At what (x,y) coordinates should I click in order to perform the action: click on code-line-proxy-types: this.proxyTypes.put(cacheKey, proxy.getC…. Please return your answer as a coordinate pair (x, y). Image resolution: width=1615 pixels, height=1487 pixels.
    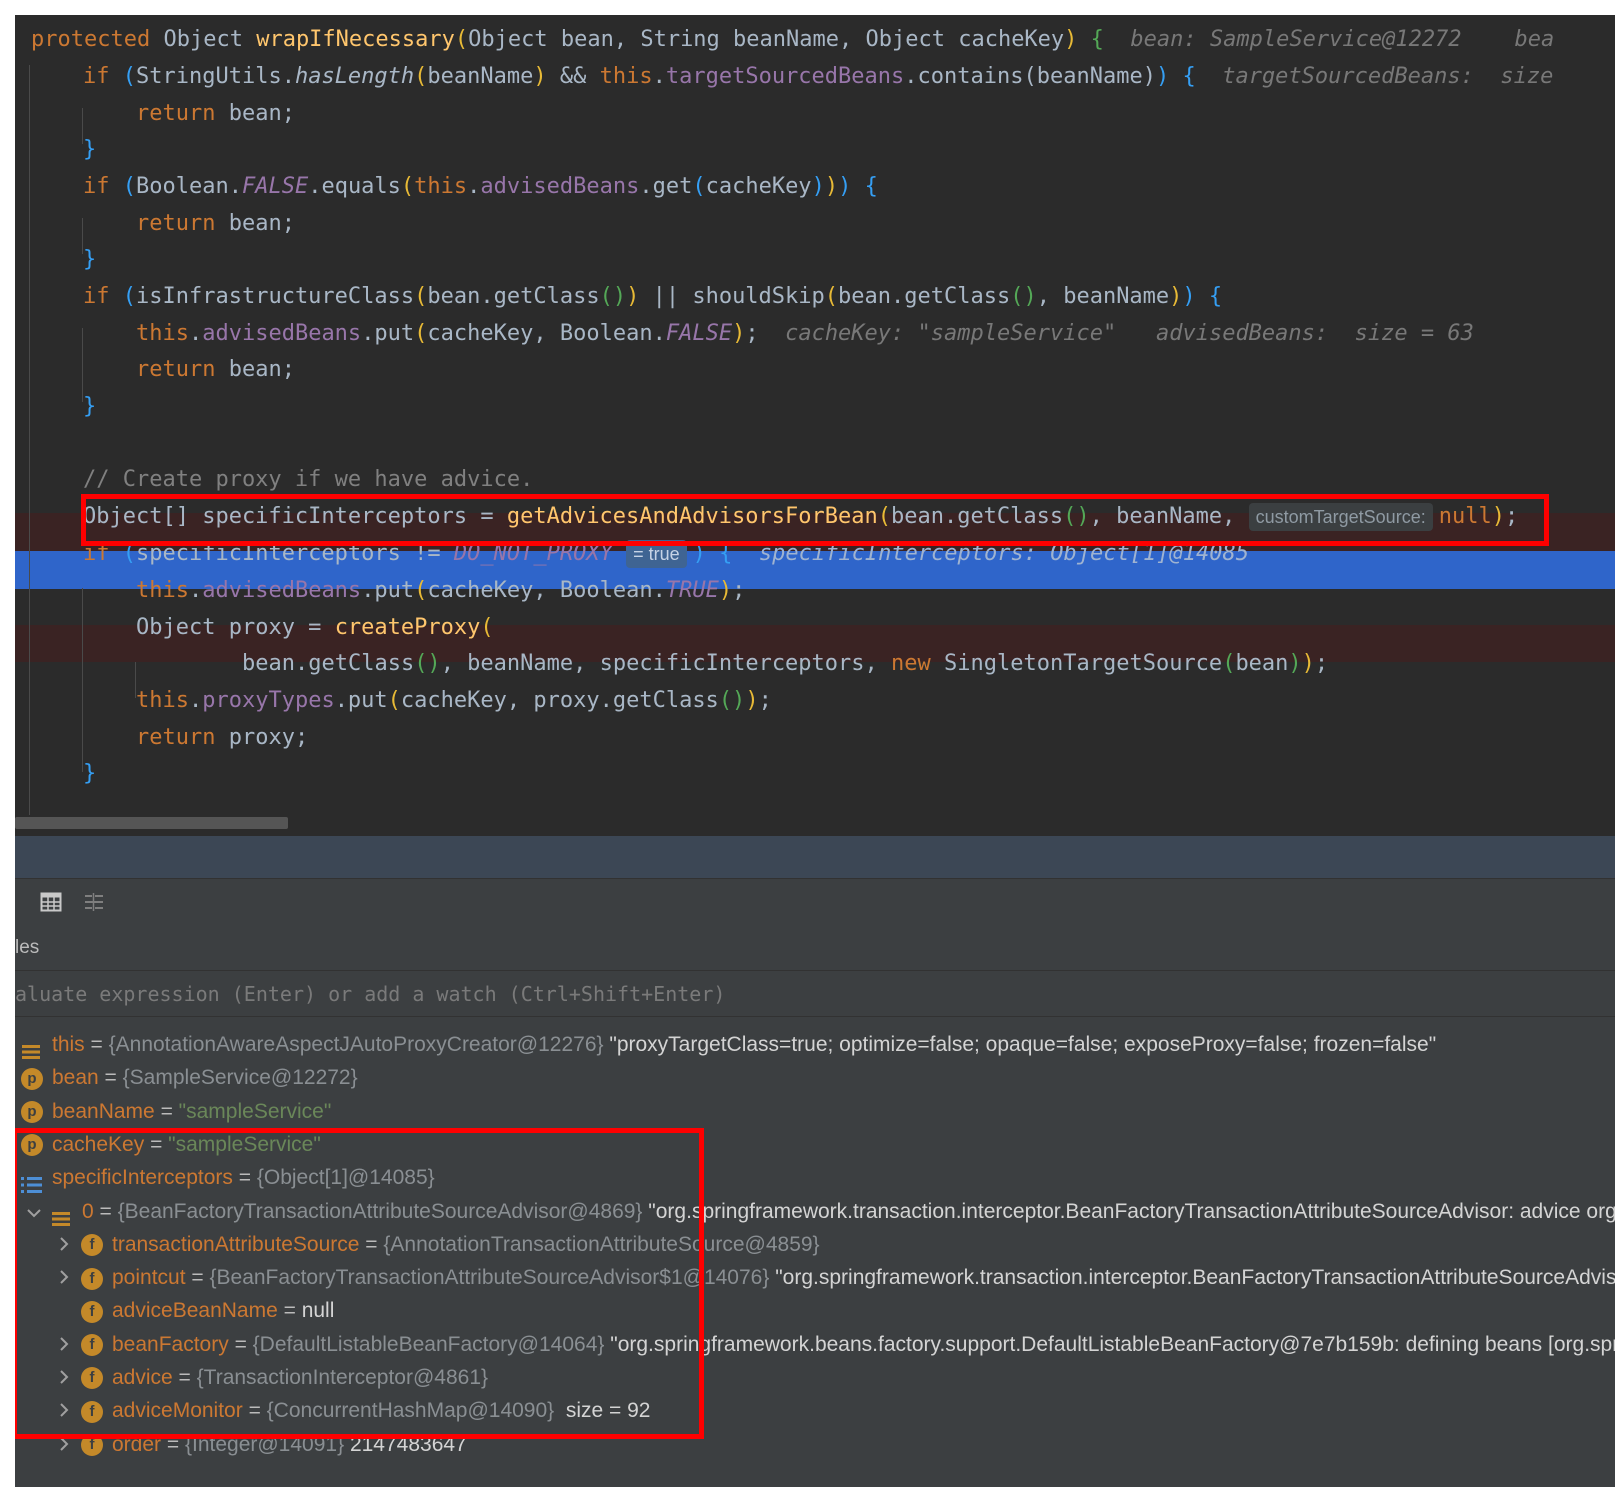
    Looking at the image, I should click on (454, 700).